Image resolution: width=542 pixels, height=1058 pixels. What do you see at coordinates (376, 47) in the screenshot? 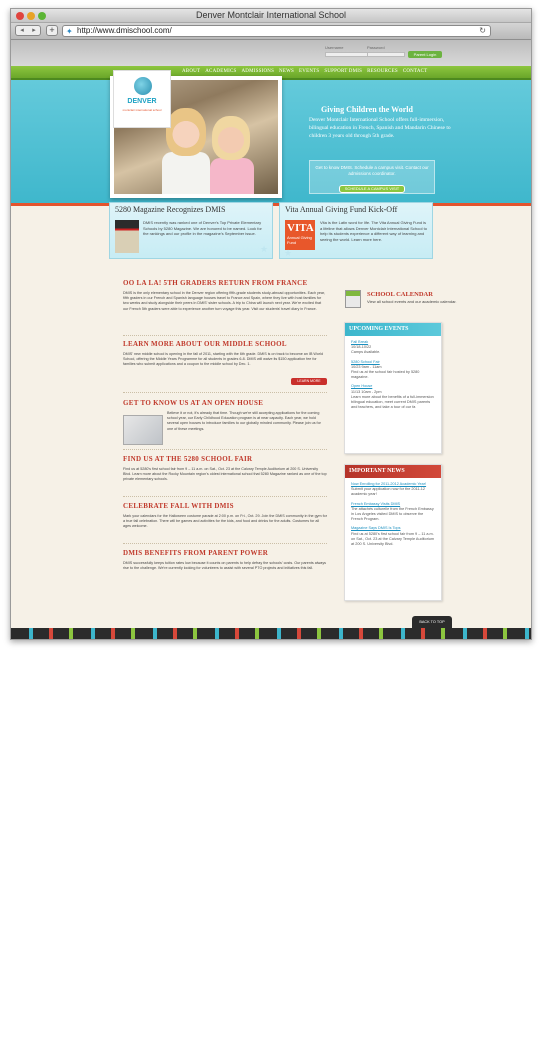
I see `password-label: Password` at bounding box center [376, 47].